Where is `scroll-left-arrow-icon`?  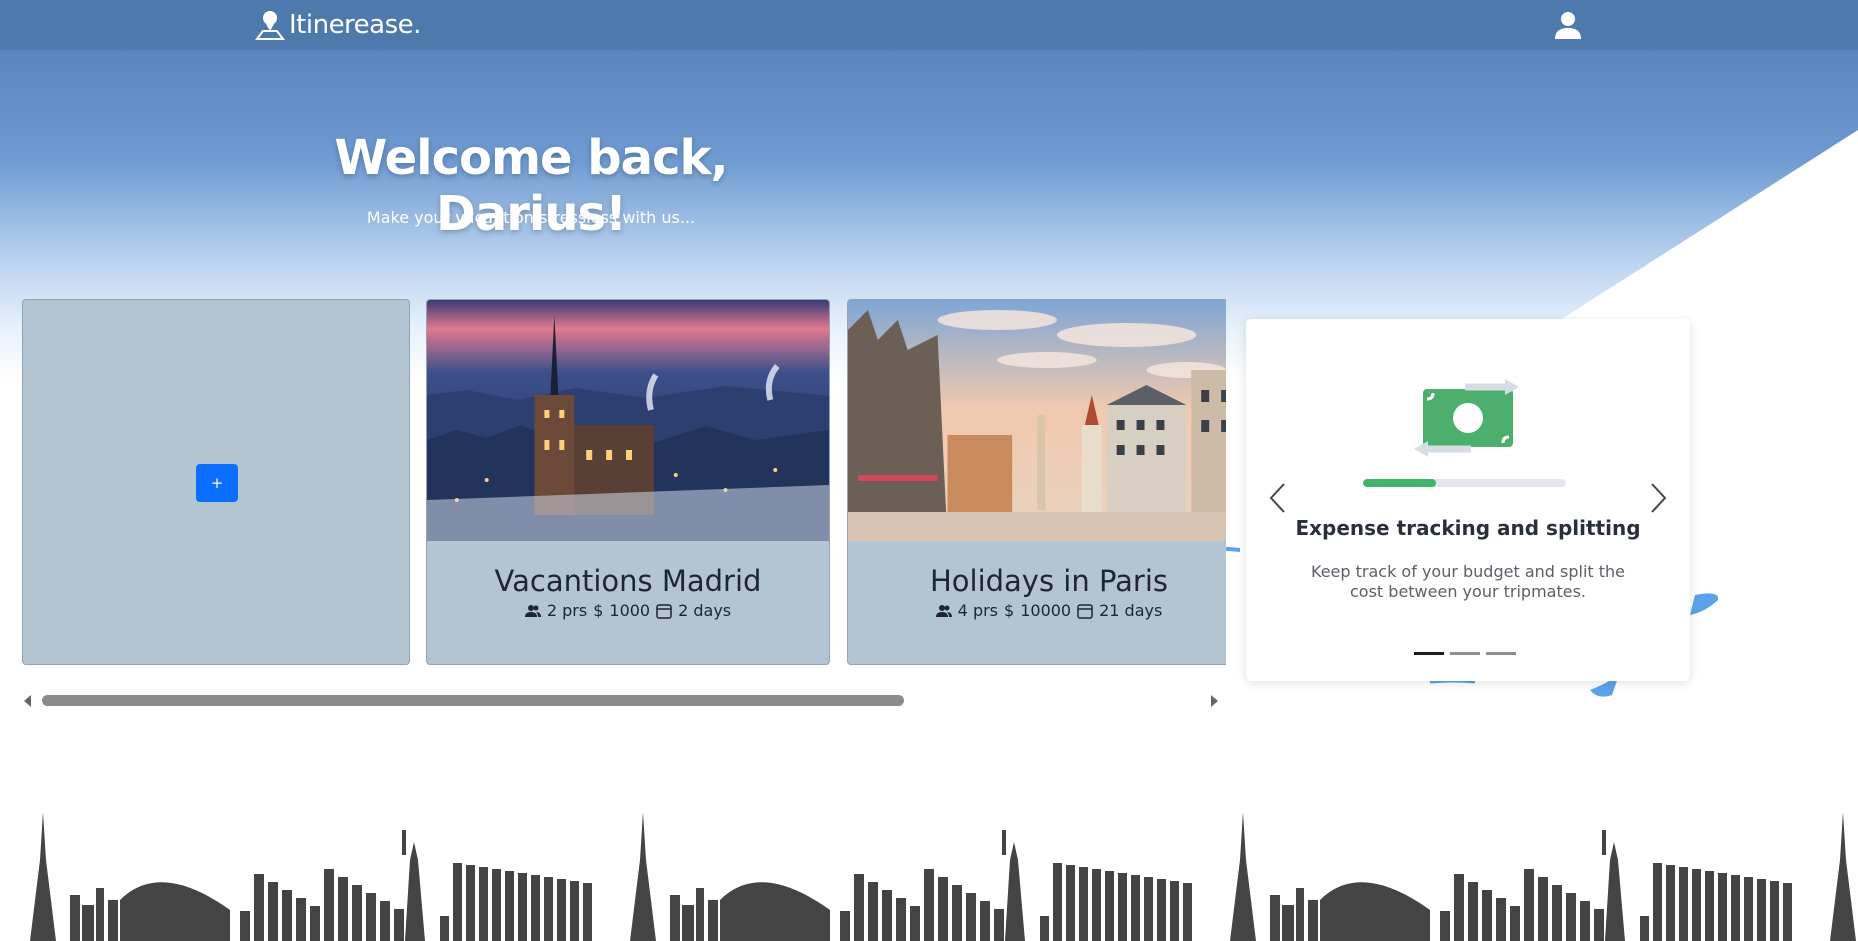 scroll-left-arrow-icon is located at coordinates (27, 701).